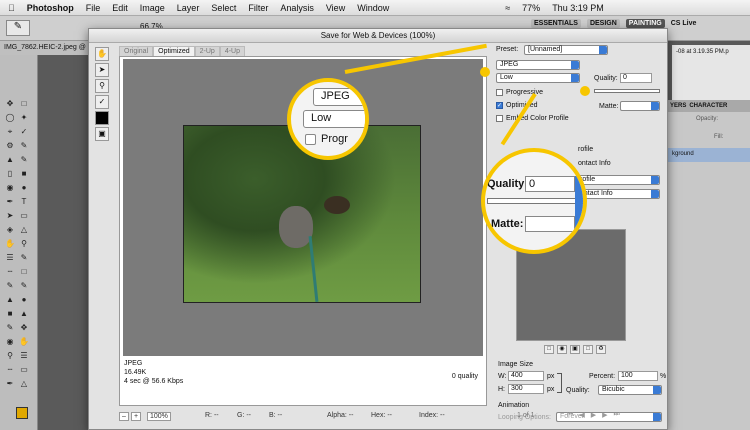  Describe the element at coordinates (10, 230) in the screenshot. I see `3d-tool-icon: ◈` at that location.